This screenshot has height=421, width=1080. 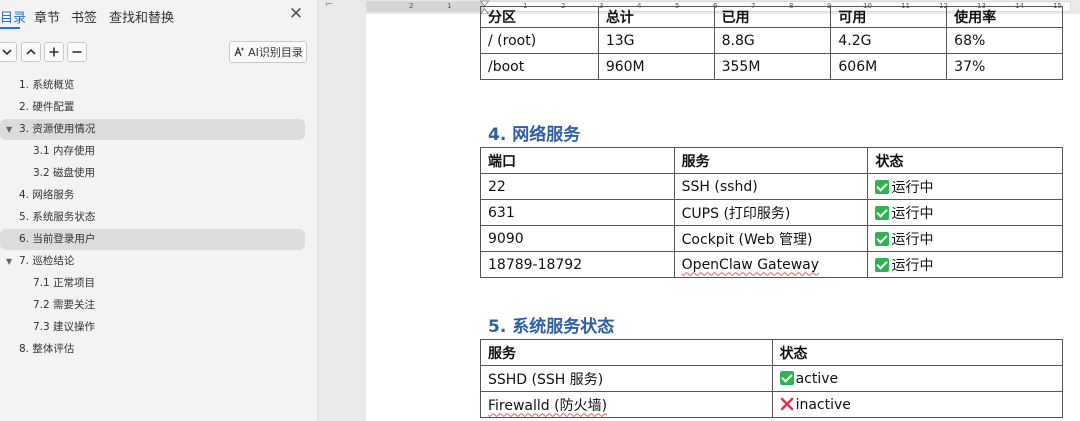 What do you see at coordinates (64, 151) in the screenshot?
I see `outline-item-label: 3.1 内存使用` at bounding box center [64, 151].